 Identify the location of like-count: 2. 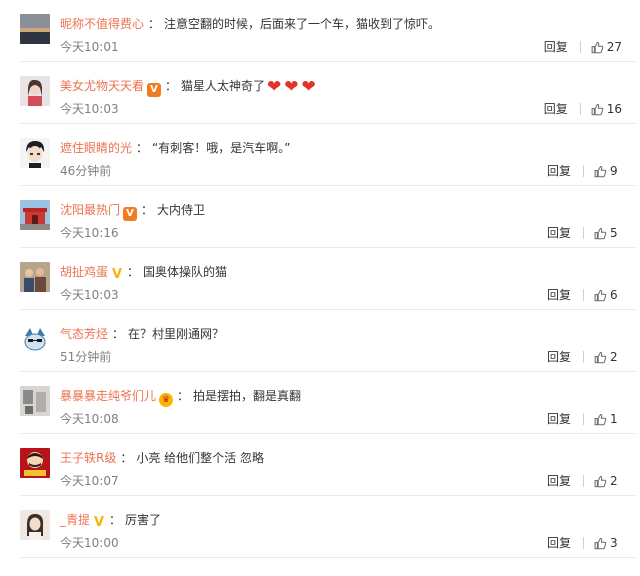
(614, 481).